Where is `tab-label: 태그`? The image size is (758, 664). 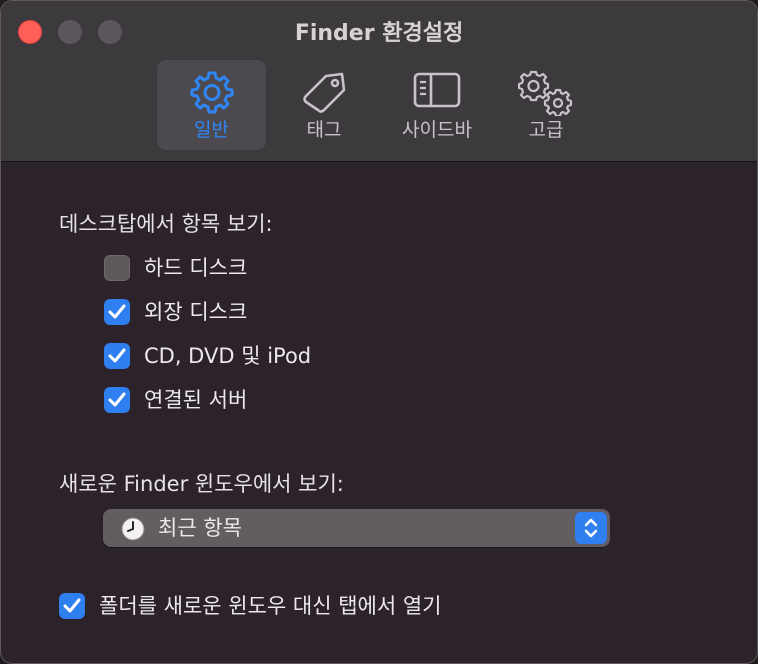 tab-label: 태그 is located at coordinates (324, 130).